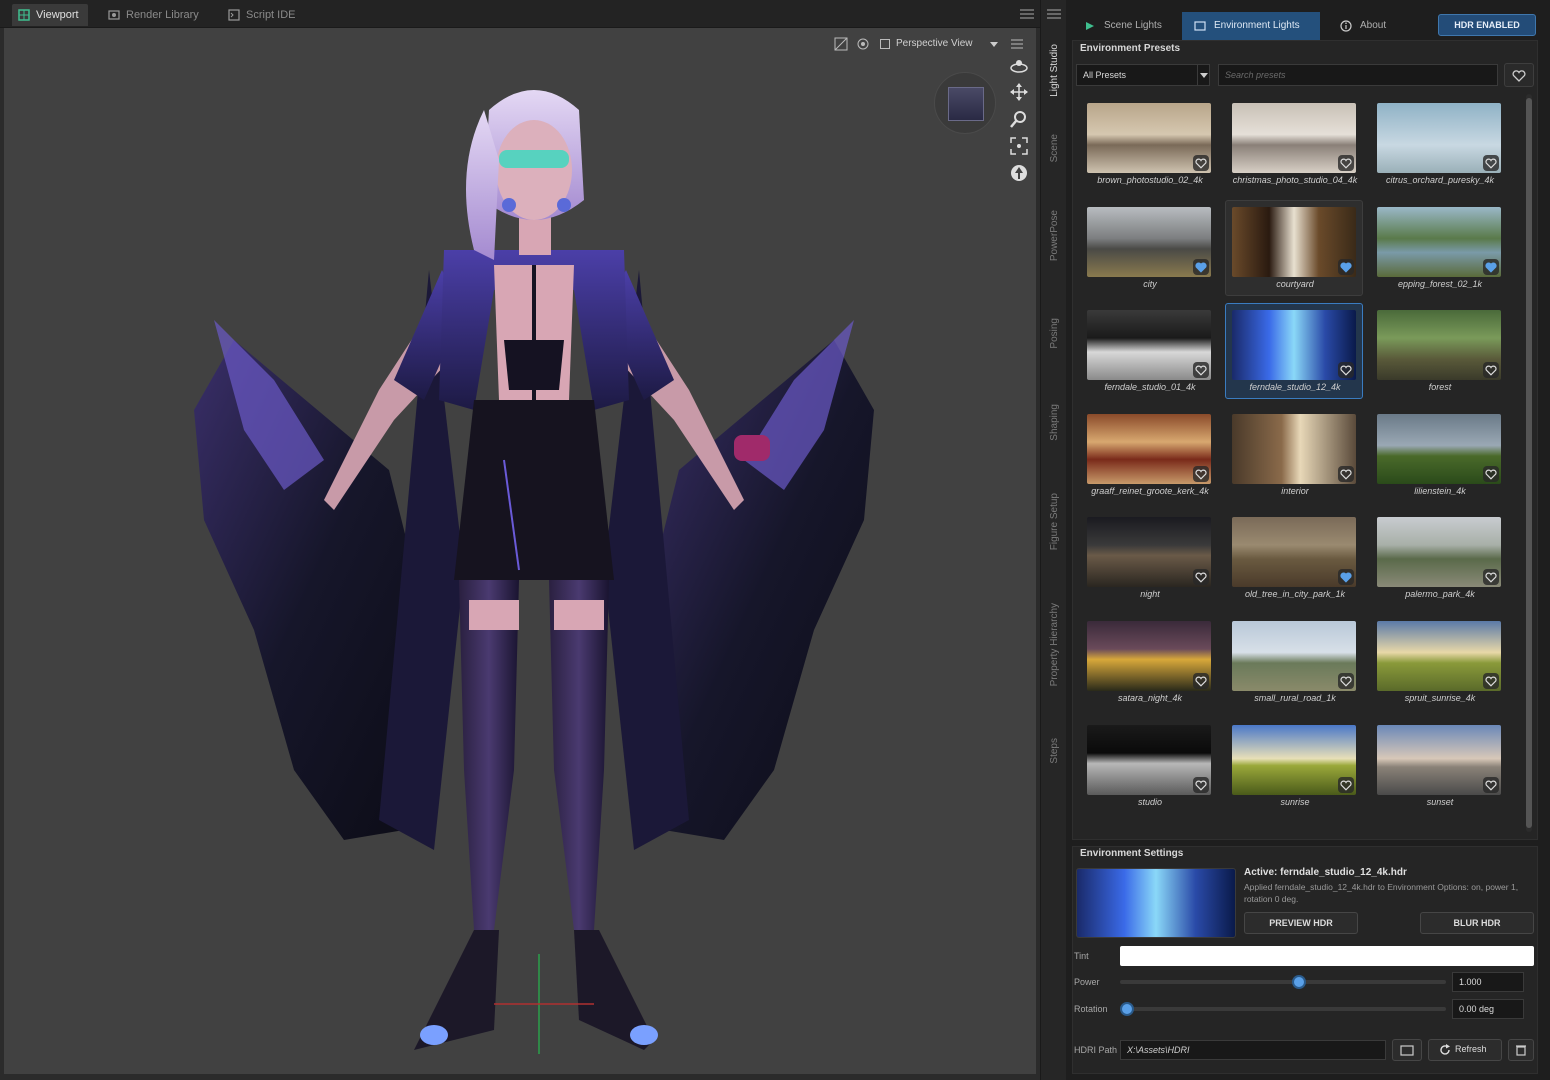 Image resolution: width=1550 pixels, height=1080 pixels. I want to click on dock-menu-icon, so click(1054, 14).